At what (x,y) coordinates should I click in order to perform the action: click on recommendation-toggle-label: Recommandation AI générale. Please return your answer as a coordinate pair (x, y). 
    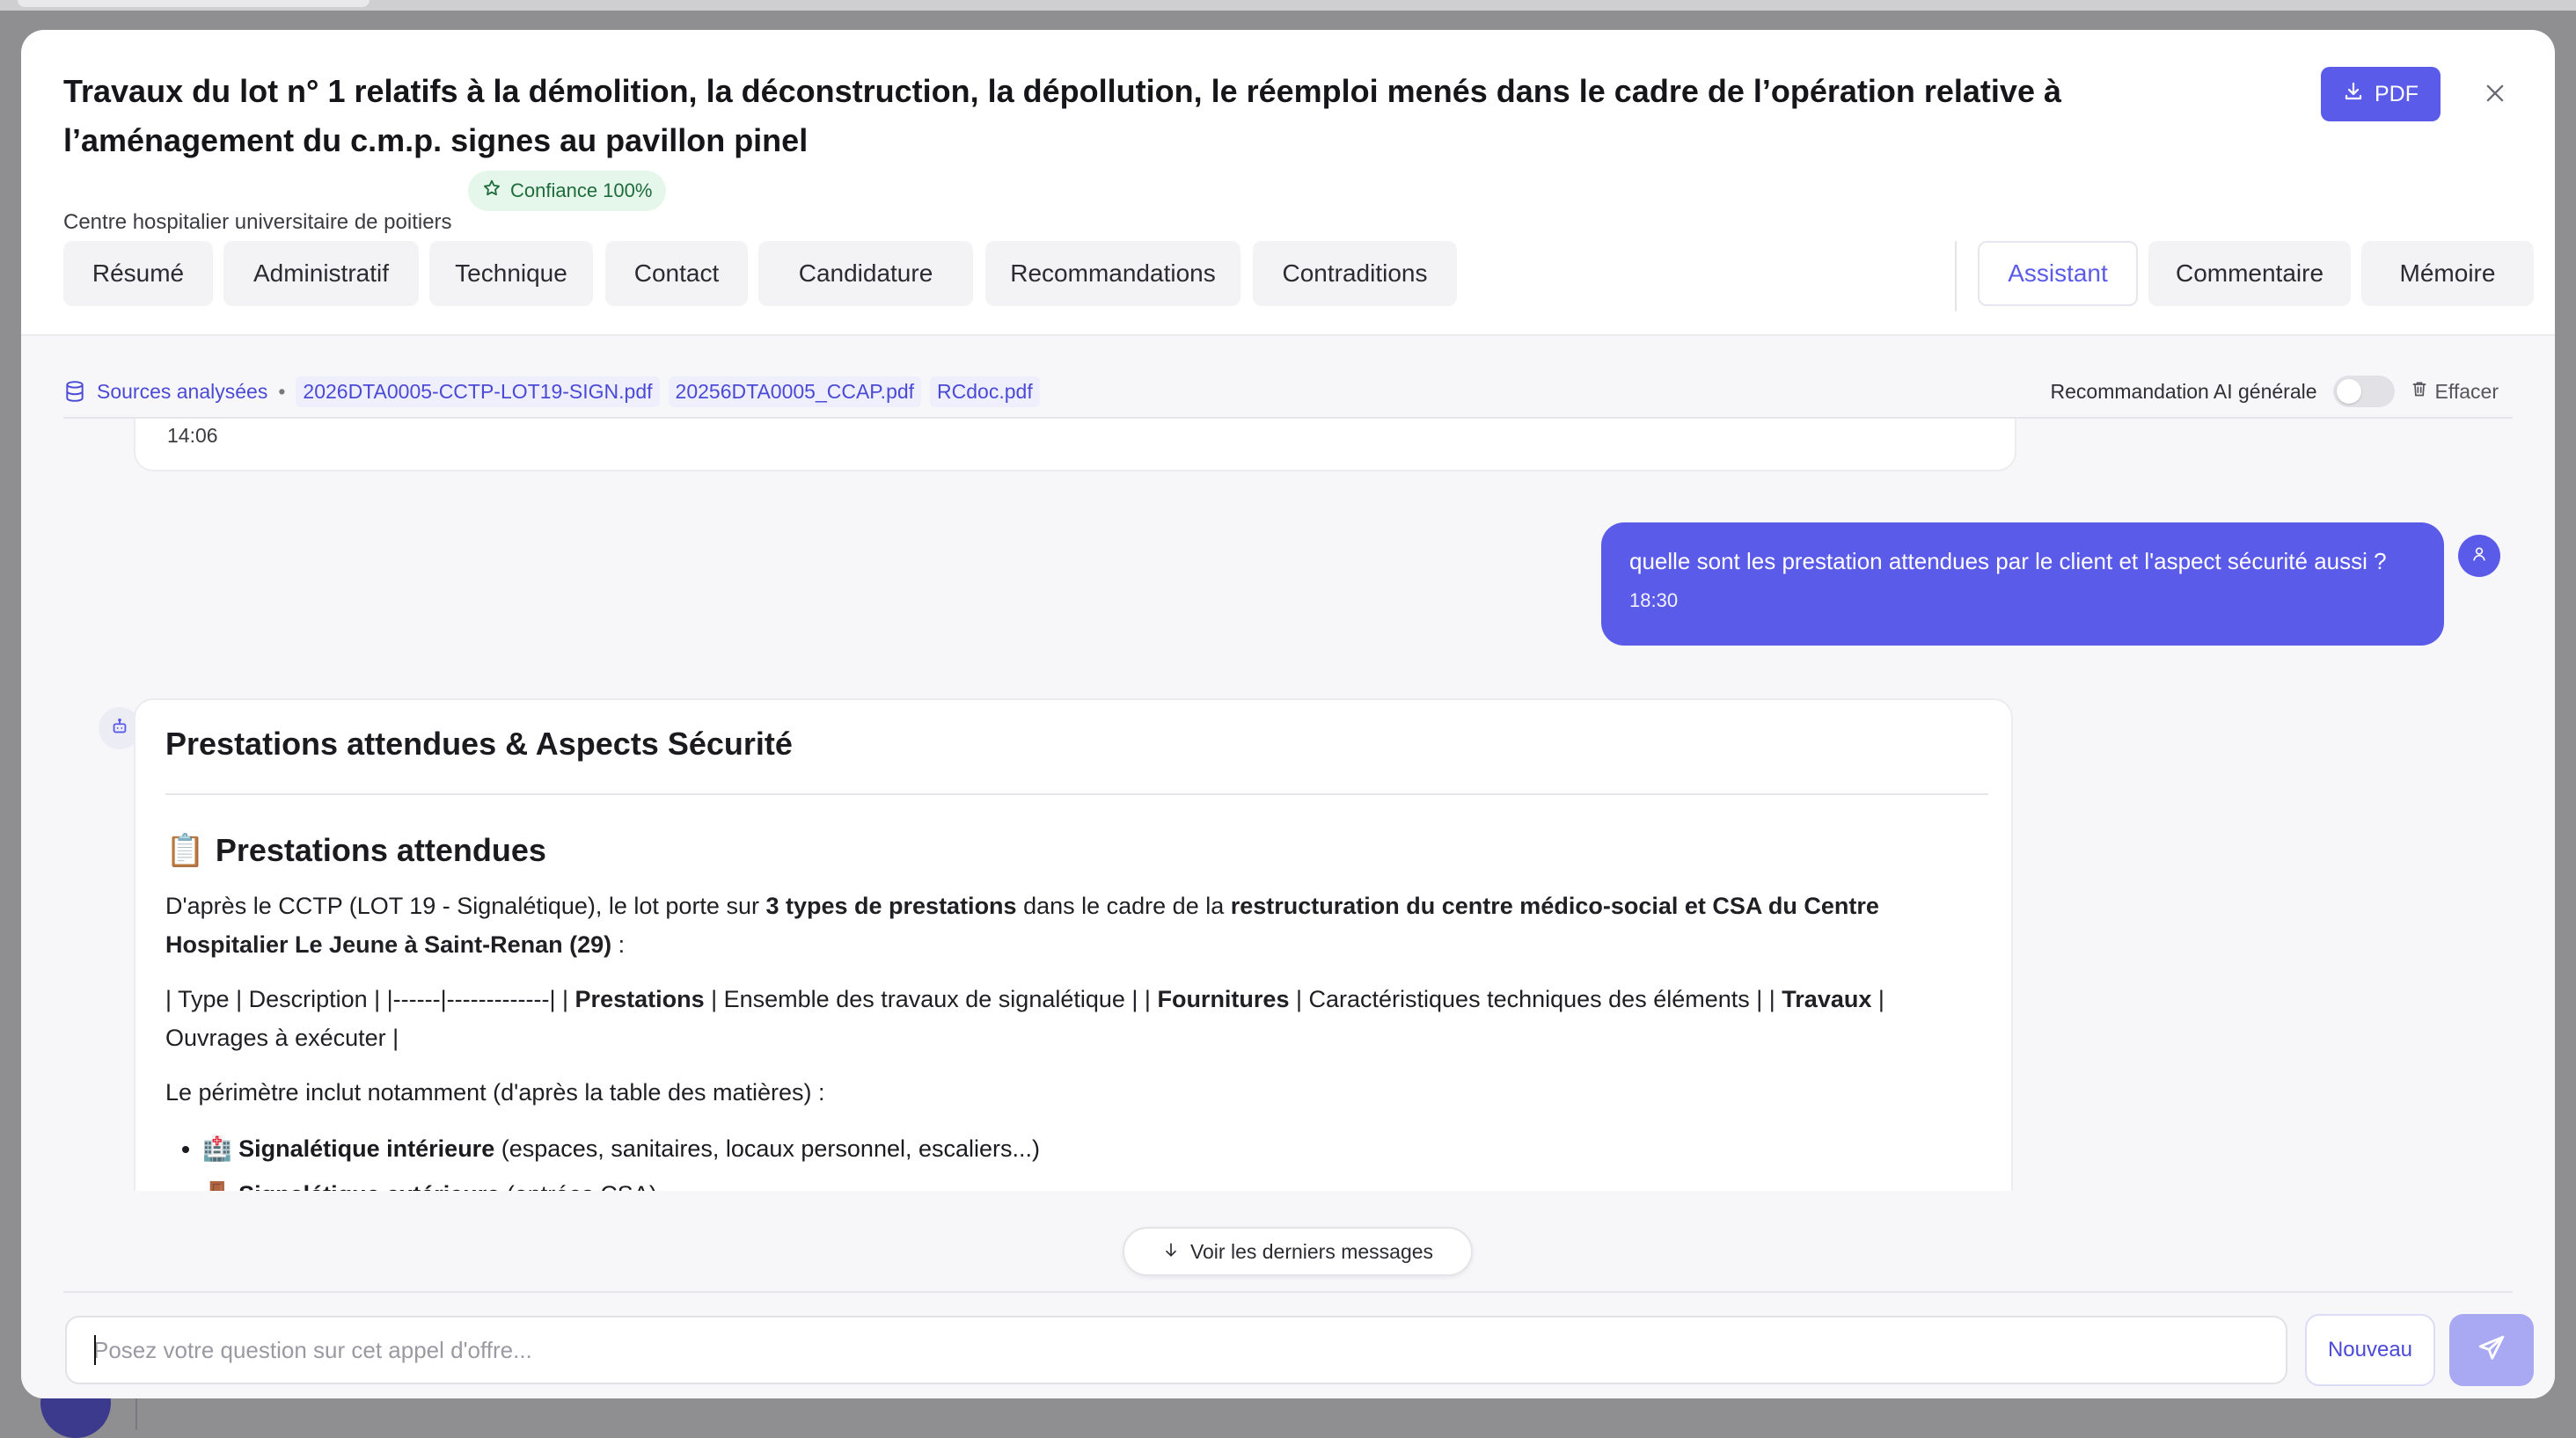
    Looking at the image, I should click on (2183, 391).